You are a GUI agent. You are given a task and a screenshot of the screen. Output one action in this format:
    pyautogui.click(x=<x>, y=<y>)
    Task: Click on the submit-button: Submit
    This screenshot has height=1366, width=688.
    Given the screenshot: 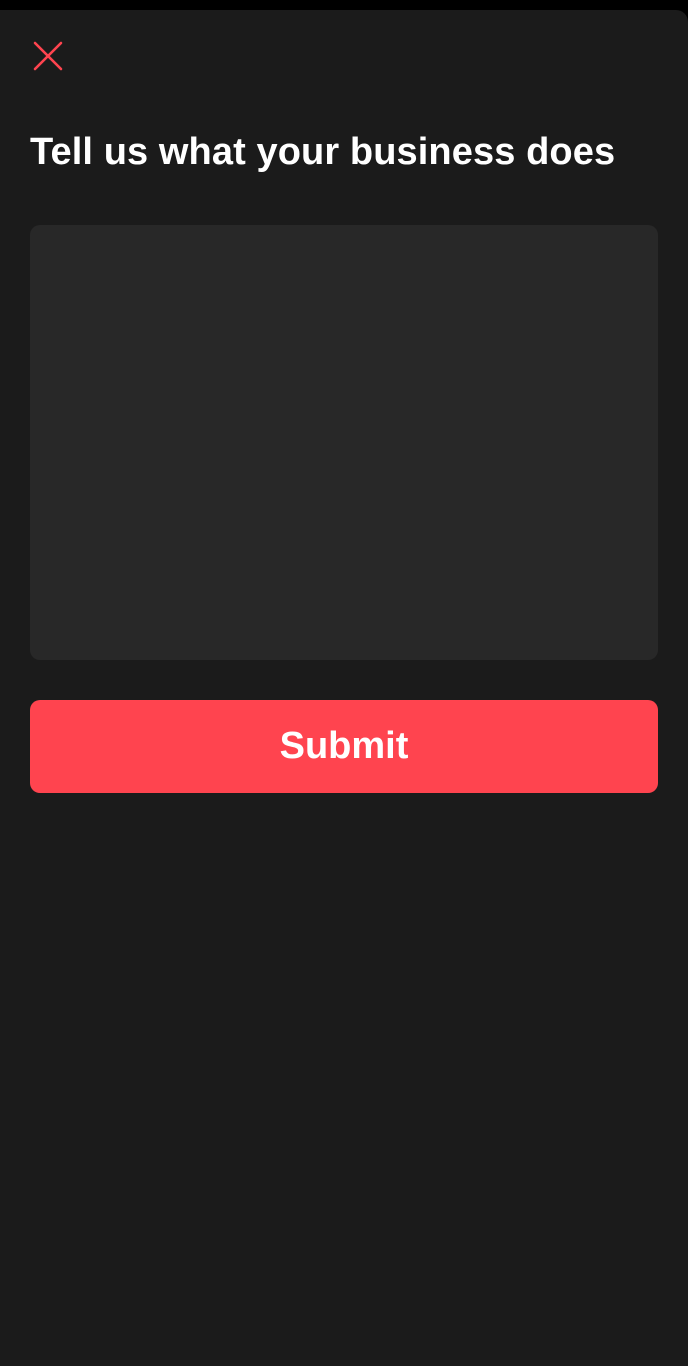 What is the action you would take?
    pyautogui.click(x=344, y=746)
    